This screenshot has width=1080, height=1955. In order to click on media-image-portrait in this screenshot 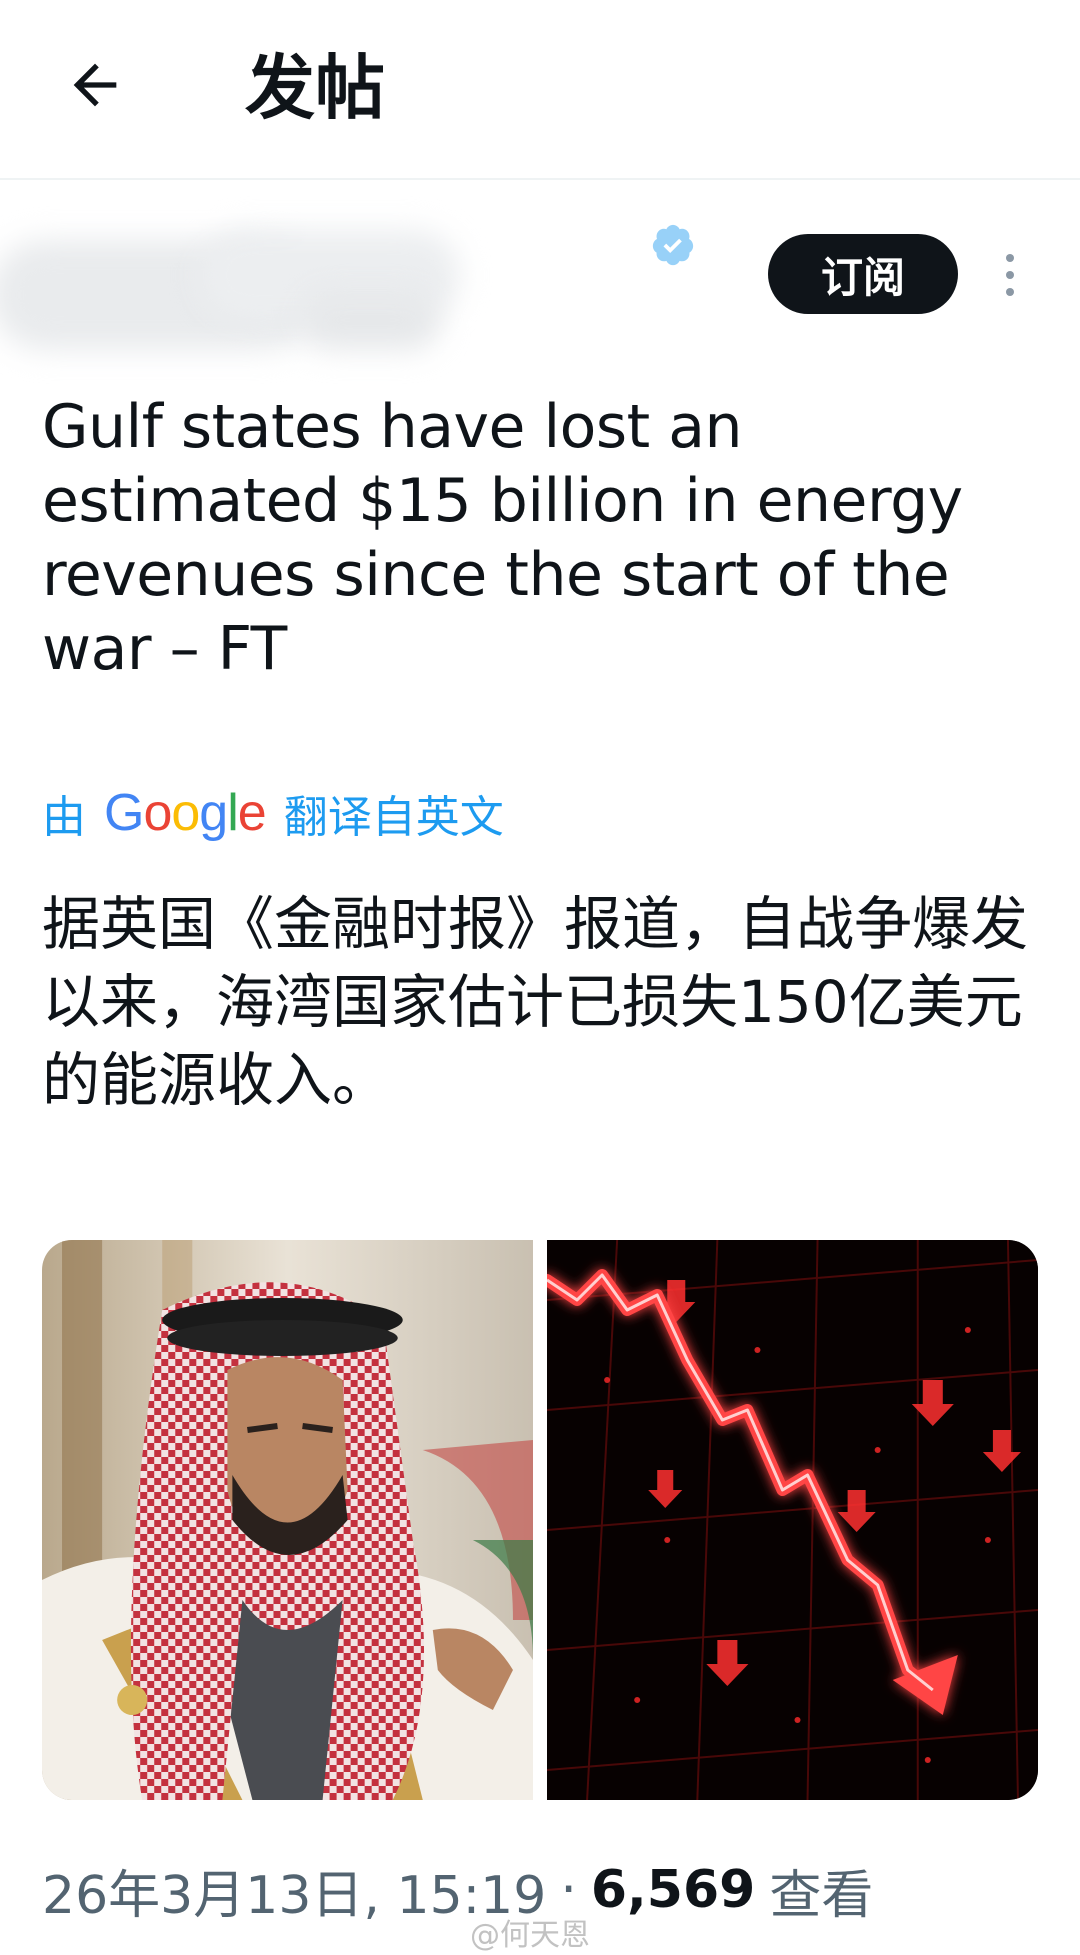, I will do `click(287, 1520)`.